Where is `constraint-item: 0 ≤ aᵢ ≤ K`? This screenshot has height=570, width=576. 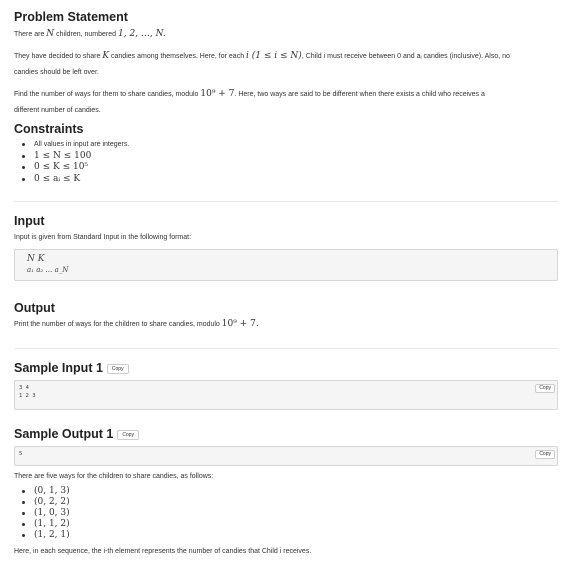 constraint-item: 0 ≤ aᵢ ≤ K is located at coordinates (286, 180).